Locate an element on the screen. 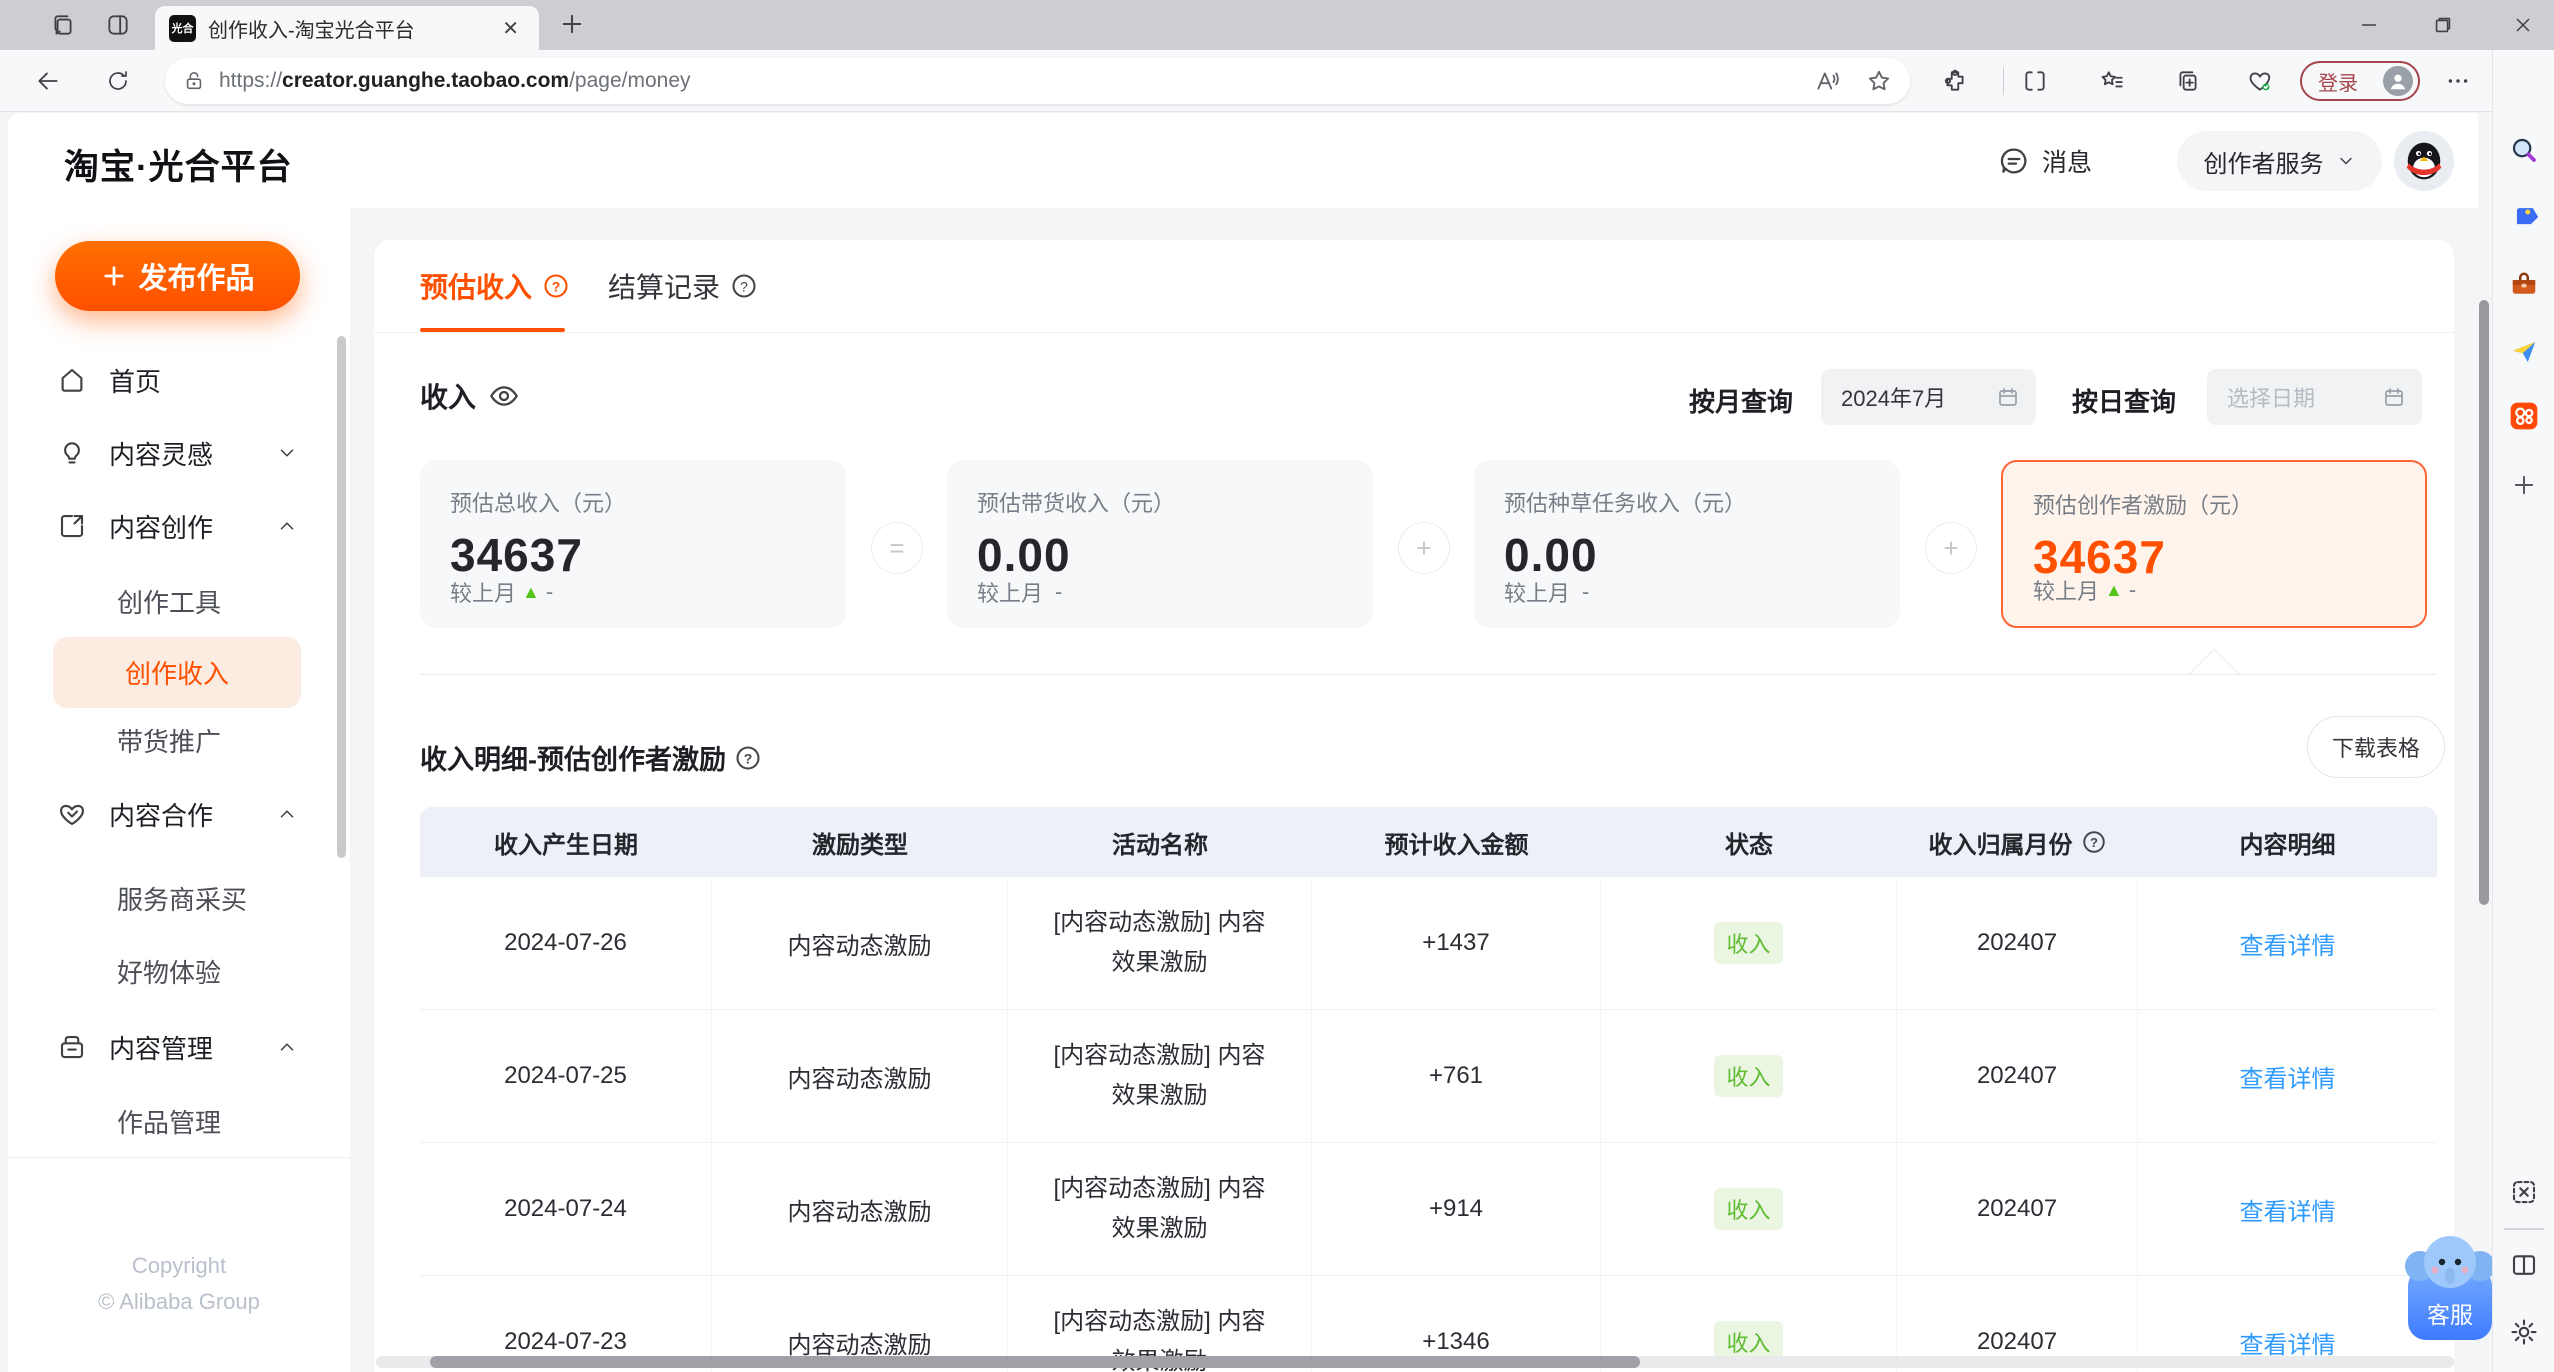 The width and height of the screenshot is (2554, 1372). browser-tab: 光合 创作收入-淘宝光合平台 ✕ is located at coordinates (347, 28).